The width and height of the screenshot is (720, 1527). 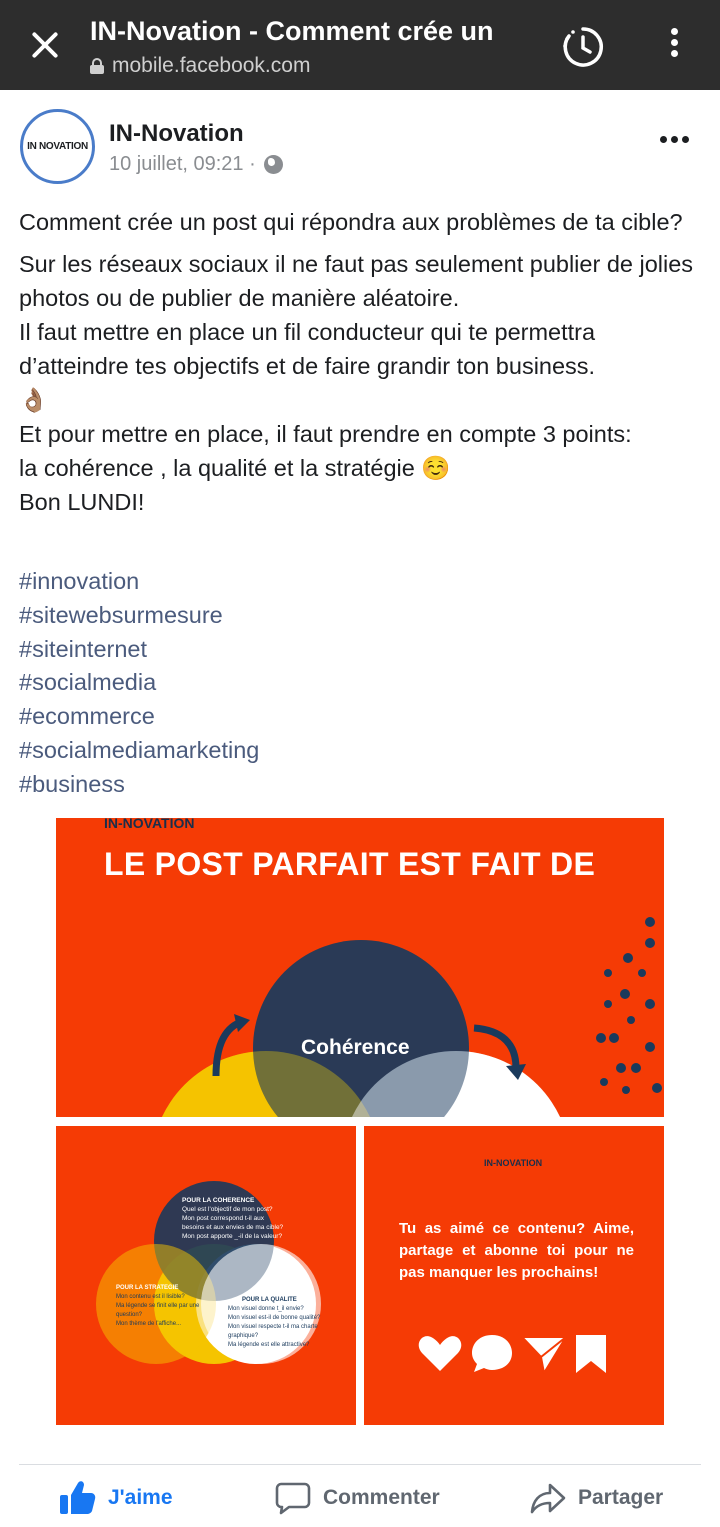 What do you see at coordinates (583, 47) in the screenshot?
I see `timer-icon` at bounding box center [583, 47].